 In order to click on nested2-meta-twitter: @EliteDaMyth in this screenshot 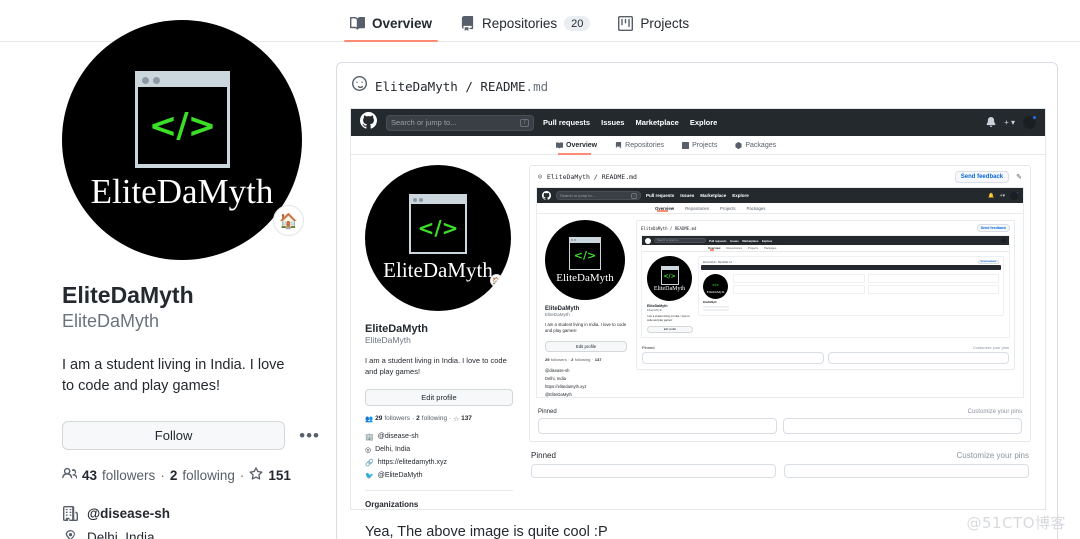, I will do `click(586, 394)`.